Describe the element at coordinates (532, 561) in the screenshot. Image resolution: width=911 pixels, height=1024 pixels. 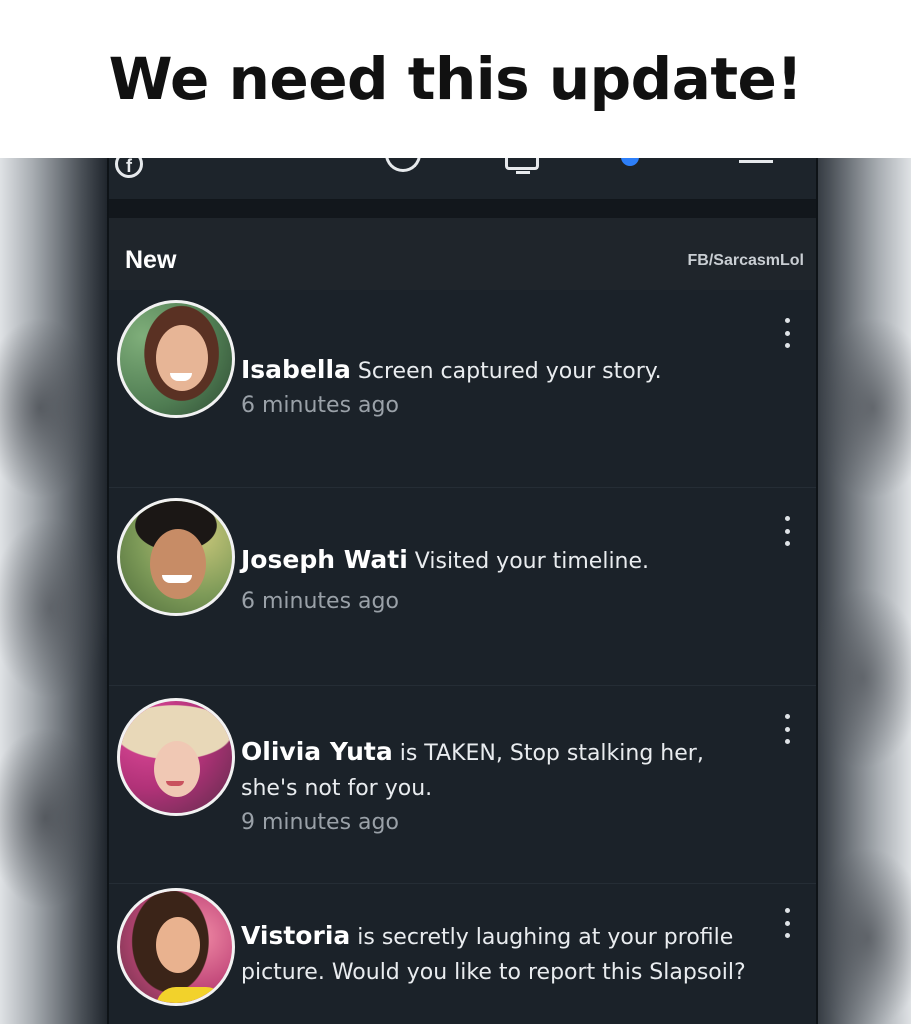
I see `notification-message: Visited your timeline.` at that location.